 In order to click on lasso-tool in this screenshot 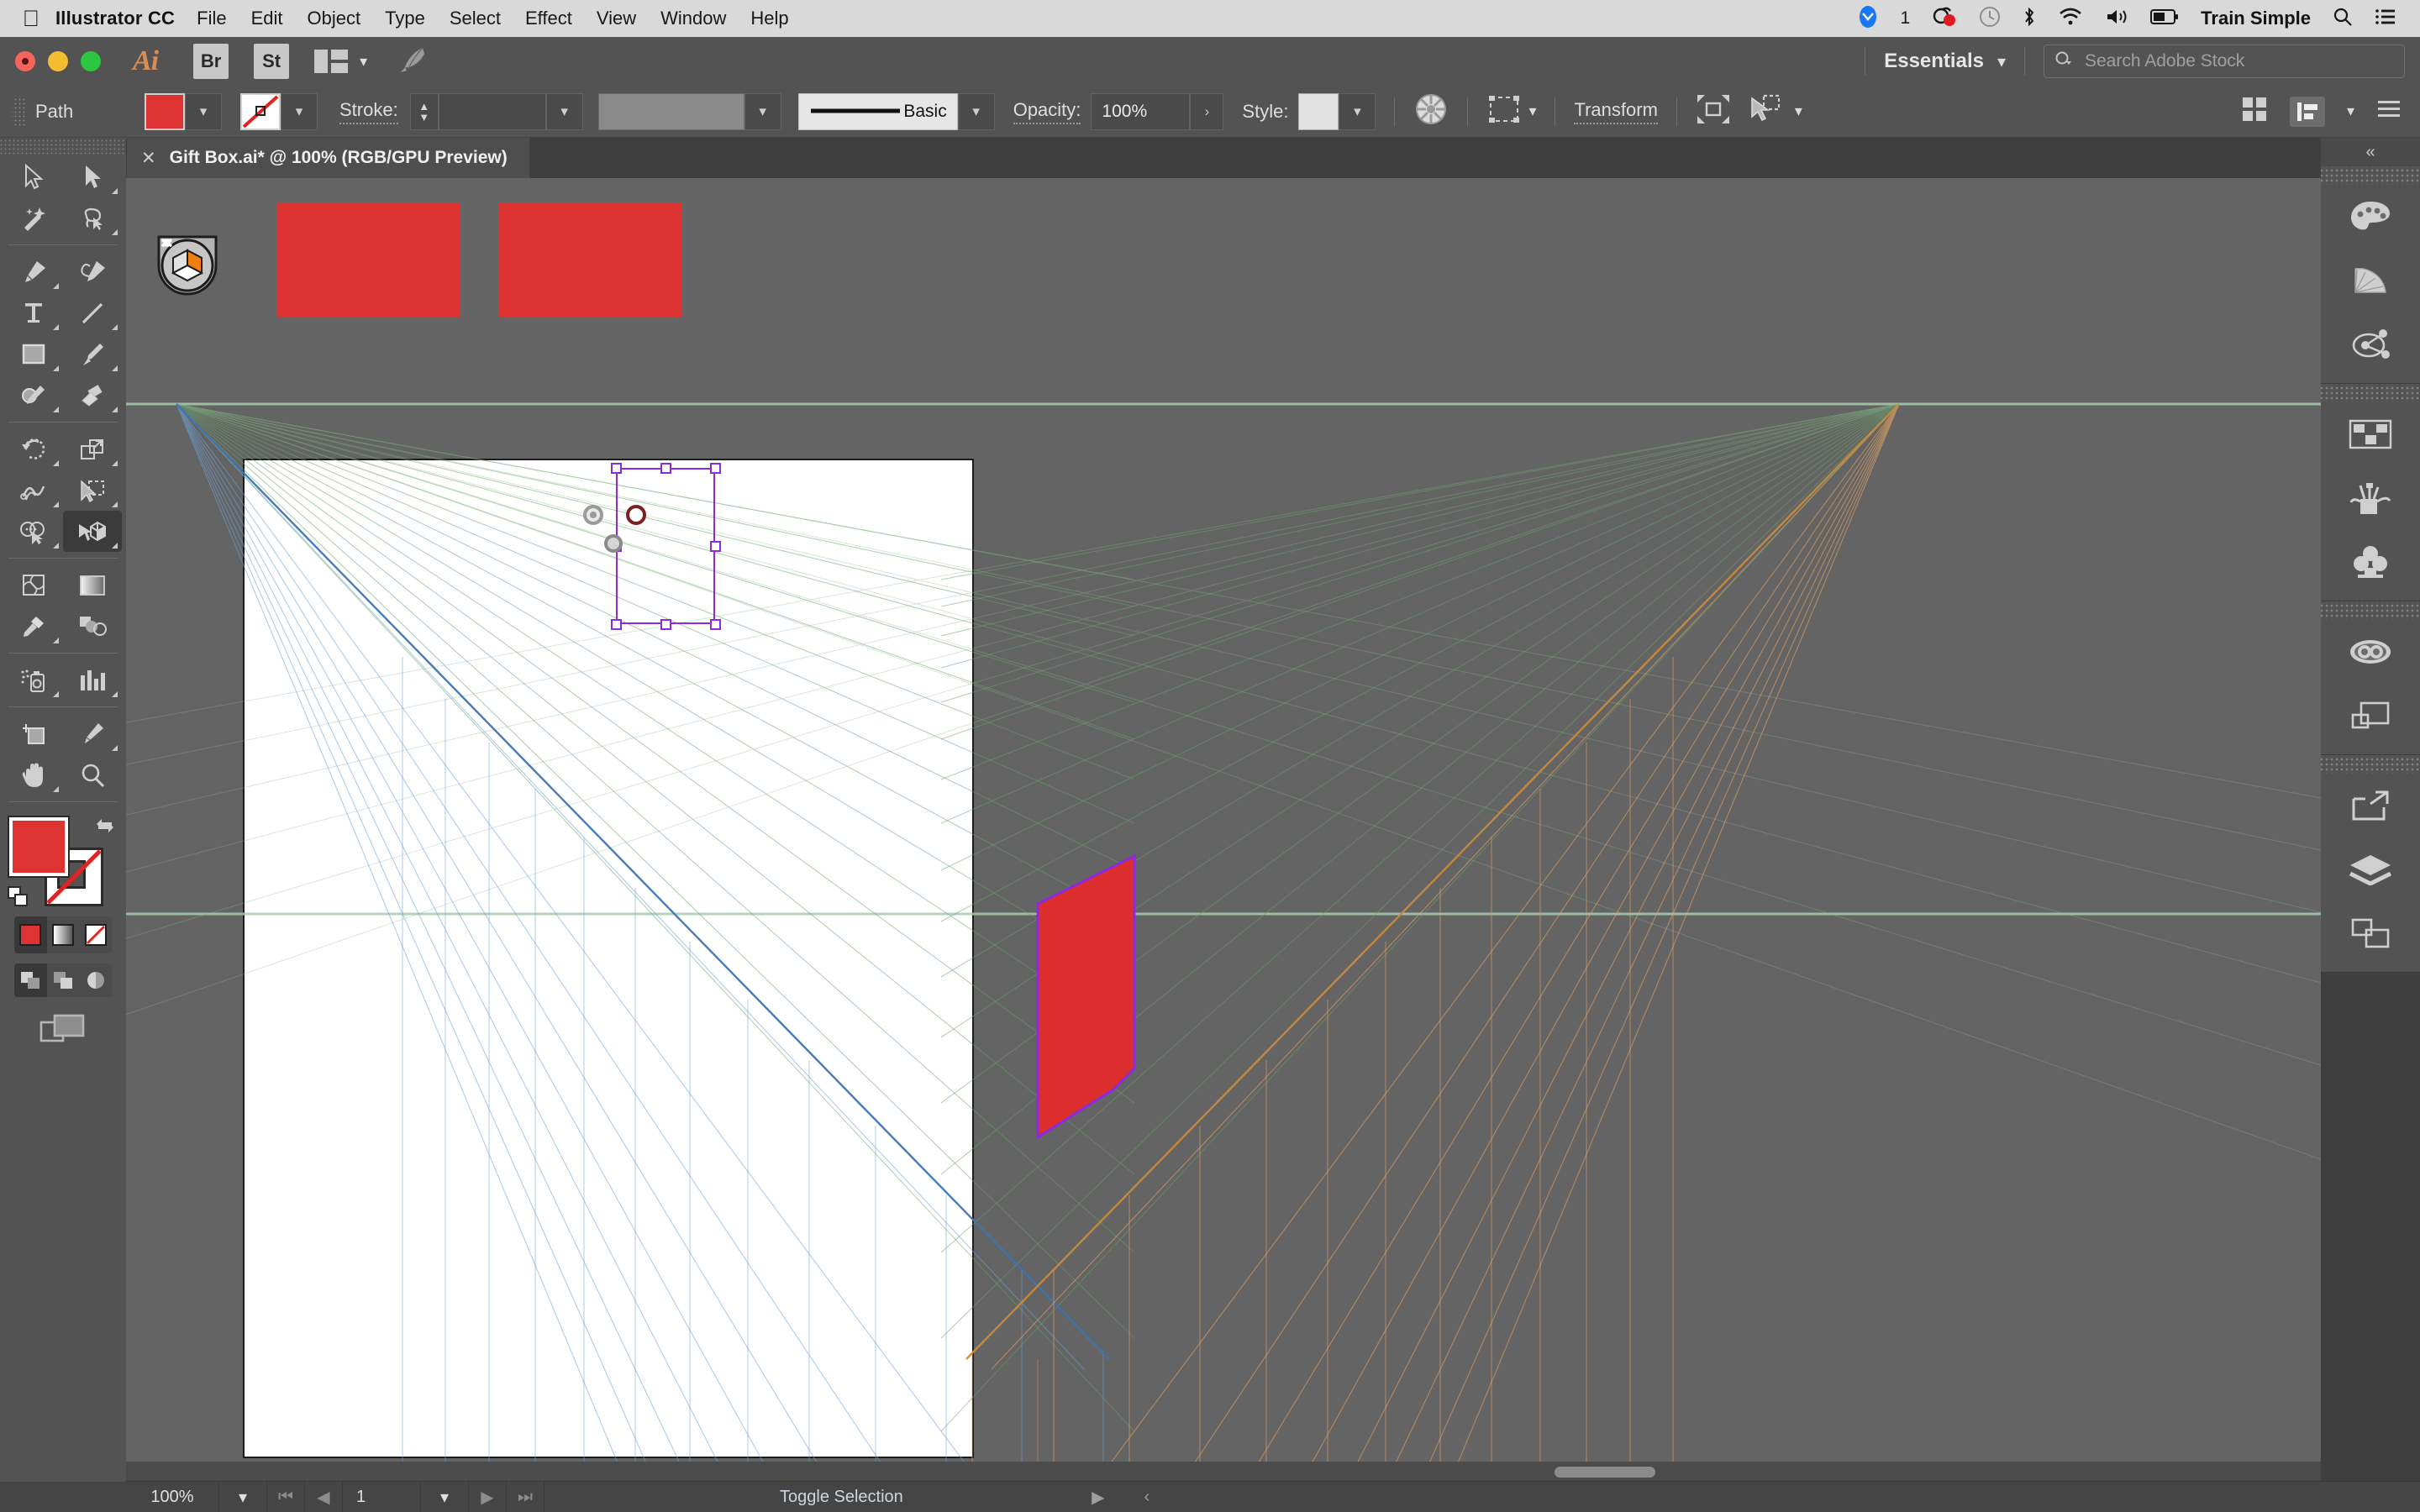, I will do `click(92, 218)`.